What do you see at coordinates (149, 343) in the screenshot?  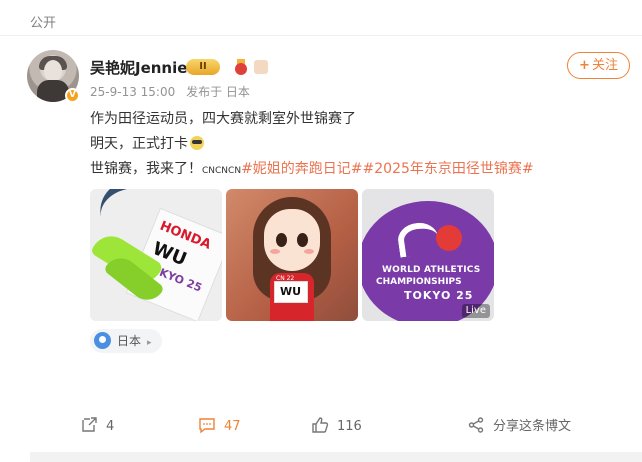 I see `chevron-right-icon: ▸` at bounding box center [149, 343].